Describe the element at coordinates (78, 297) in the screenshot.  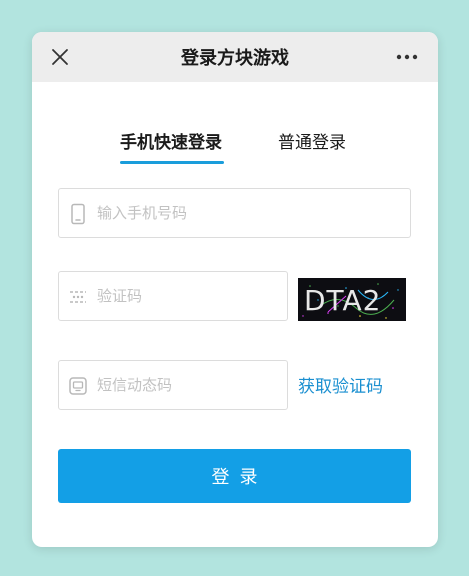
I see `captcha-icon` at that location.